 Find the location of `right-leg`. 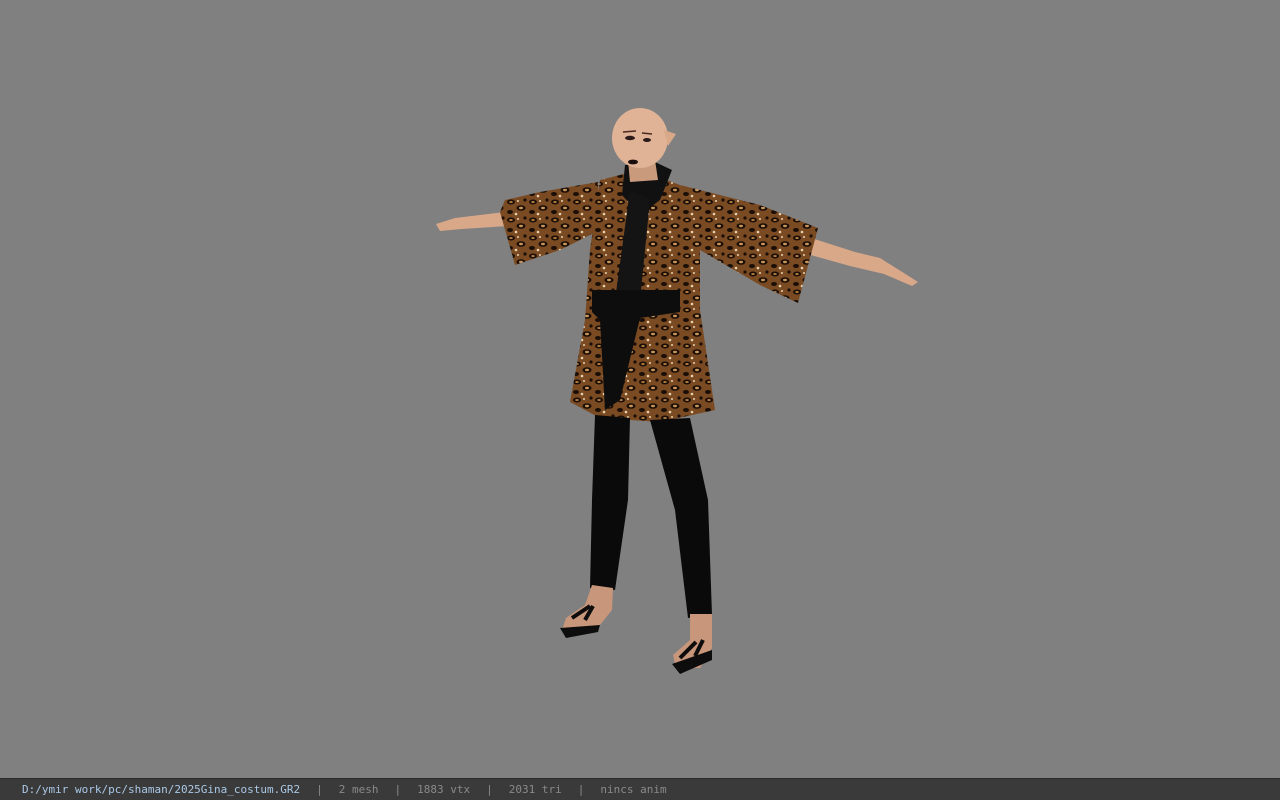

right-leg is located at coordinates (681, 518).